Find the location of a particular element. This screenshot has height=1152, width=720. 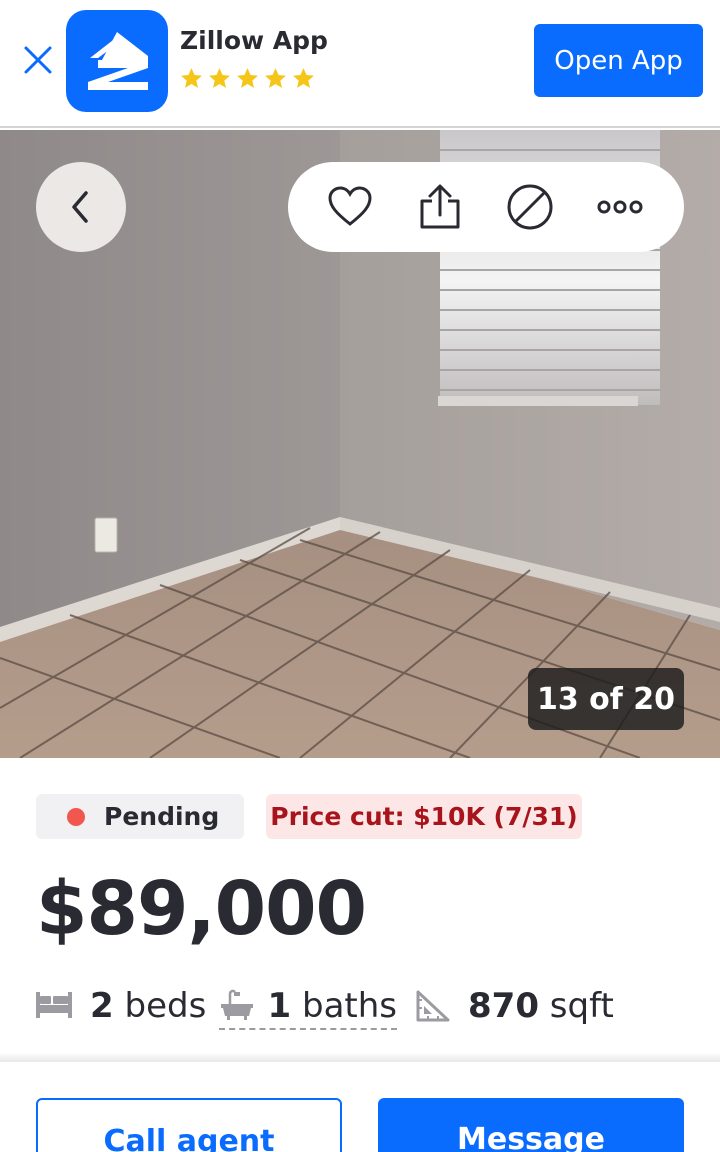

sqft-icon is located at coordinates (433, 1006).